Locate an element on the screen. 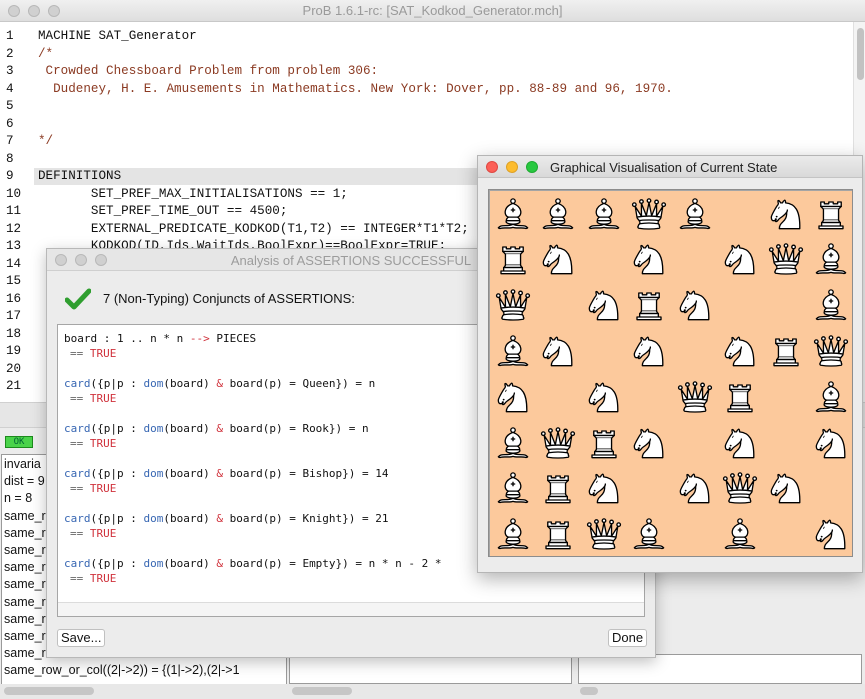 Image resolution: width=865 pixels, height=699 pixels. operations-pane is located at coordinates (720, 669).